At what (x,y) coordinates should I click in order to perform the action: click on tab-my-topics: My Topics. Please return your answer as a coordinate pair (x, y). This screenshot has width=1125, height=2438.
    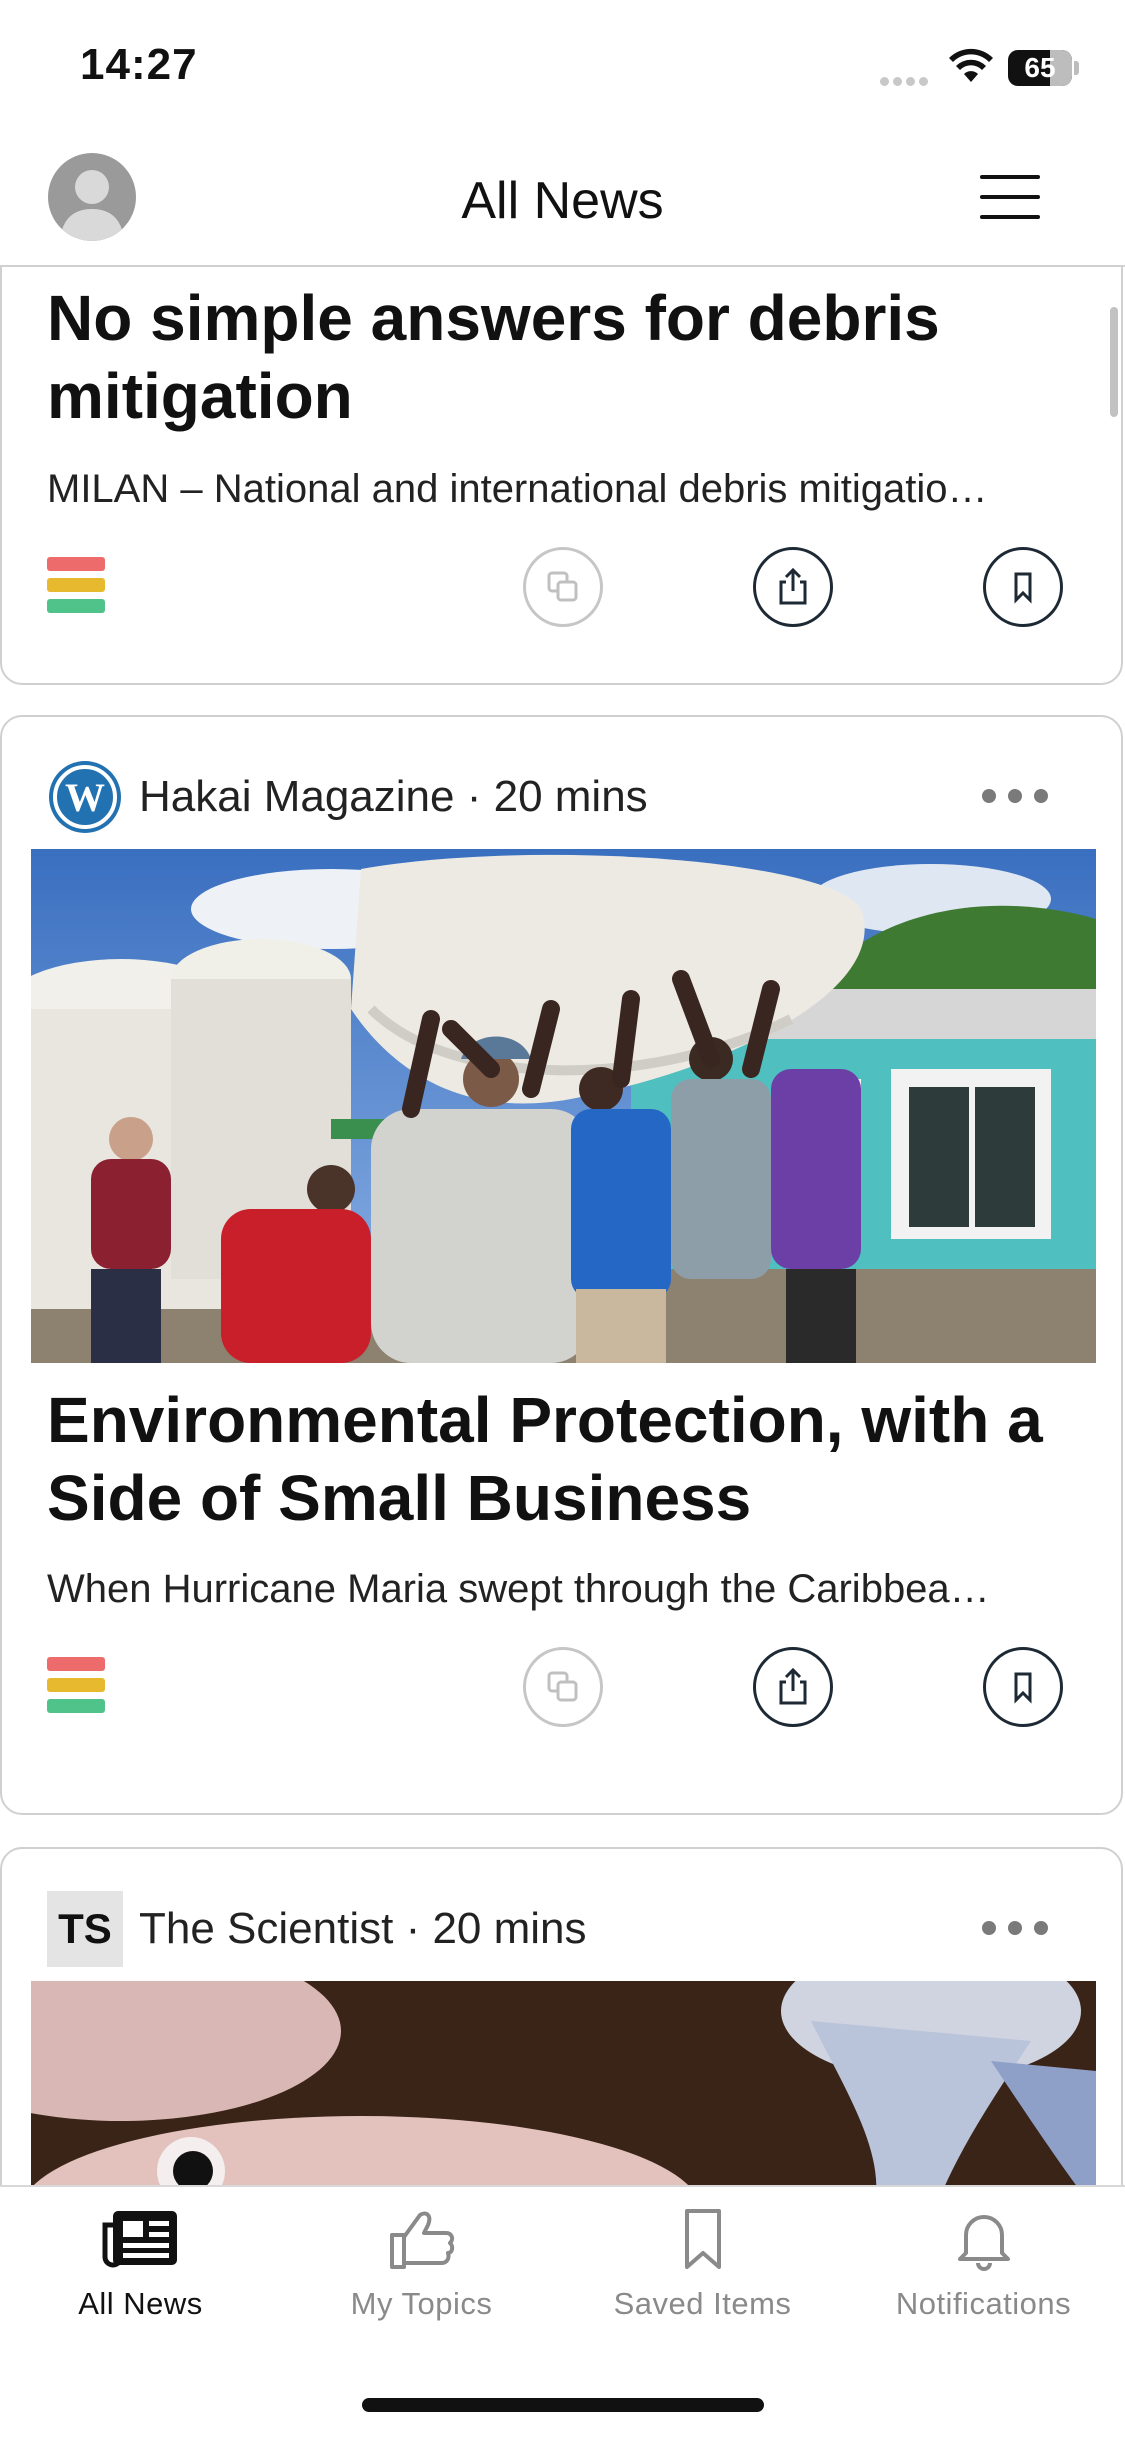
    Looking at the image, I should click on (421, 2264).